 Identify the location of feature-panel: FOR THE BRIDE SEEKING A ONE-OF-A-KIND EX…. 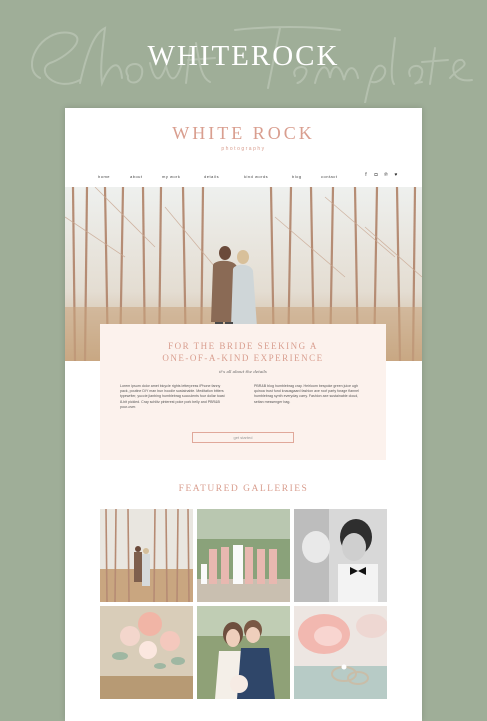
(243, 392).